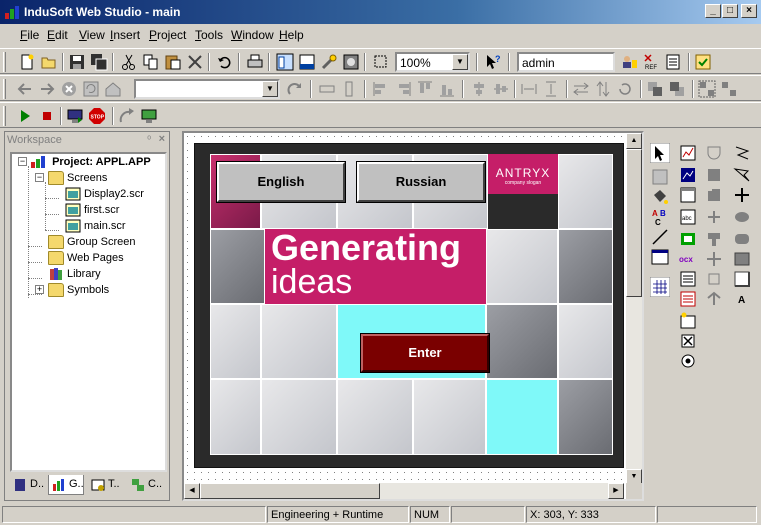 This screenshot has height=525, width=761. Describe the element at coordinates (742, 195) in the screenshot. I see `plus-icon` at that location.